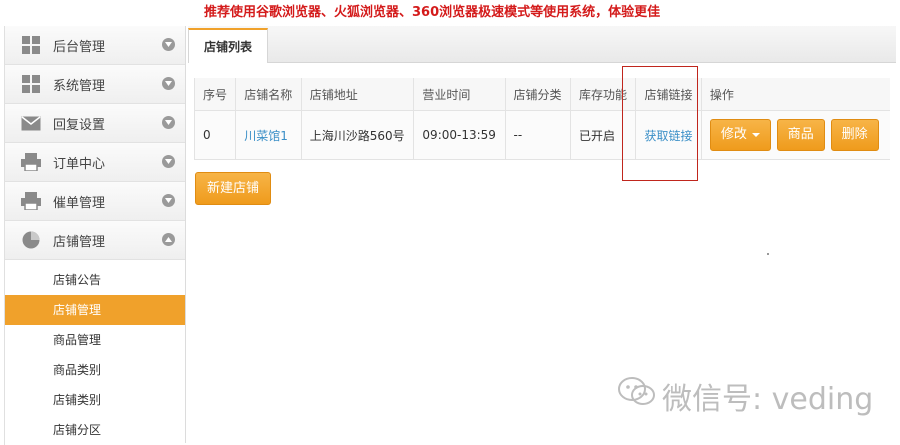  Describe the element at coordinates (768, 399) in the screenshot. I see `watermark-text: 微信号: veding` at that location.